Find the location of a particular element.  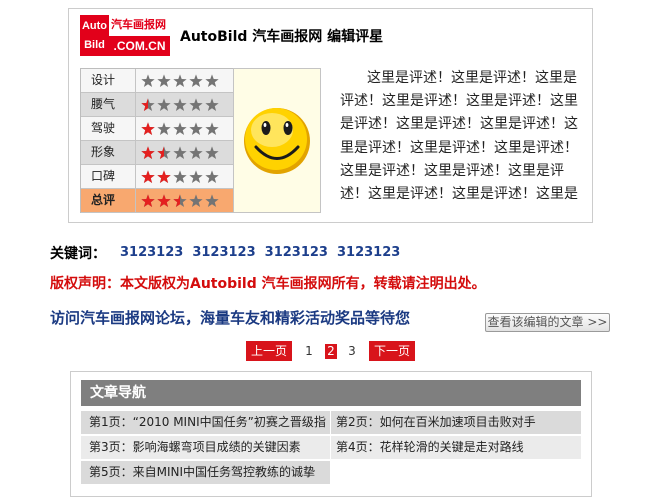

prev-page-button: 上一页 is located at coordinates (269, 351).